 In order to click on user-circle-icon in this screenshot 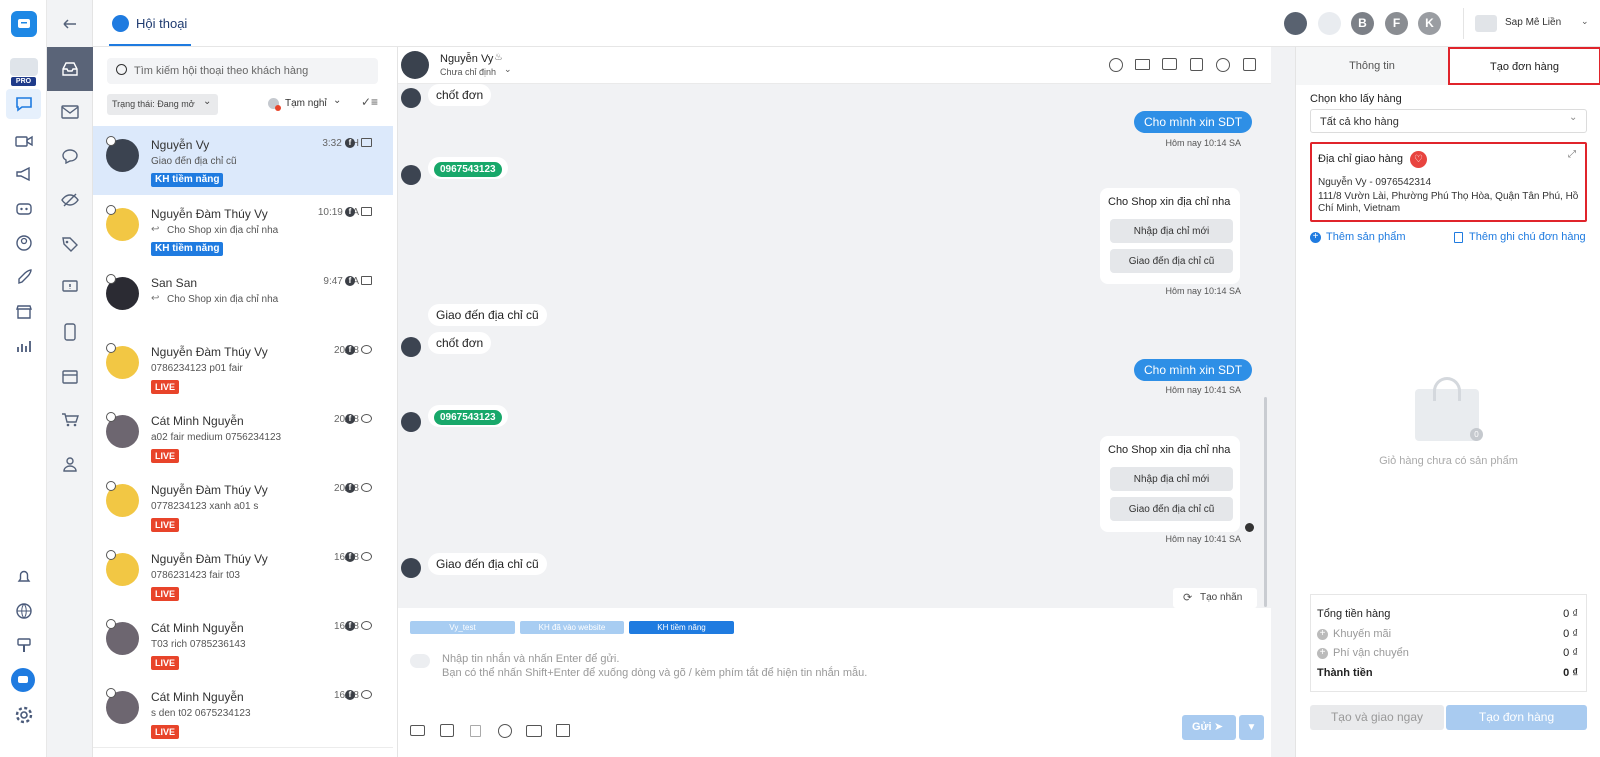, I will do `click(23, 243)`.